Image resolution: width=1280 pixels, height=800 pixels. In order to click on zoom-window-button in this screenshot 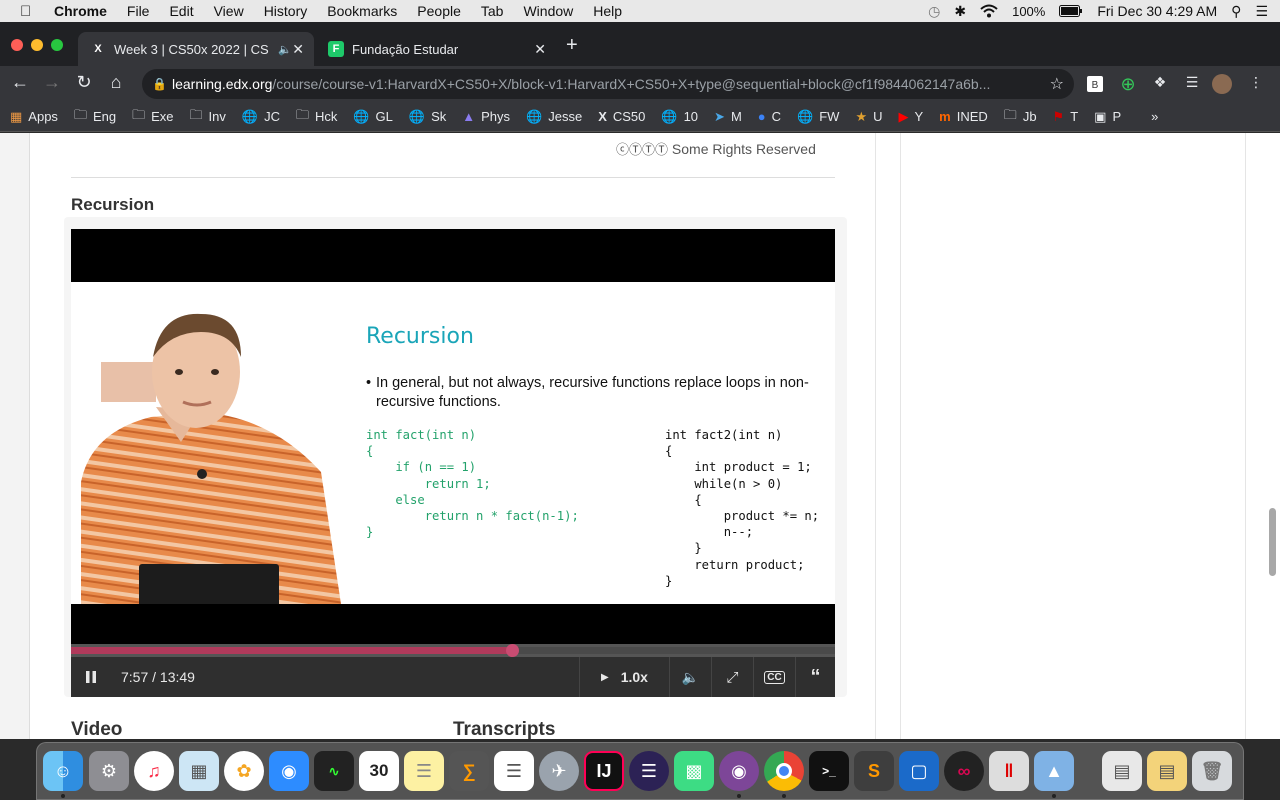, I will do `click(57, 45)`.